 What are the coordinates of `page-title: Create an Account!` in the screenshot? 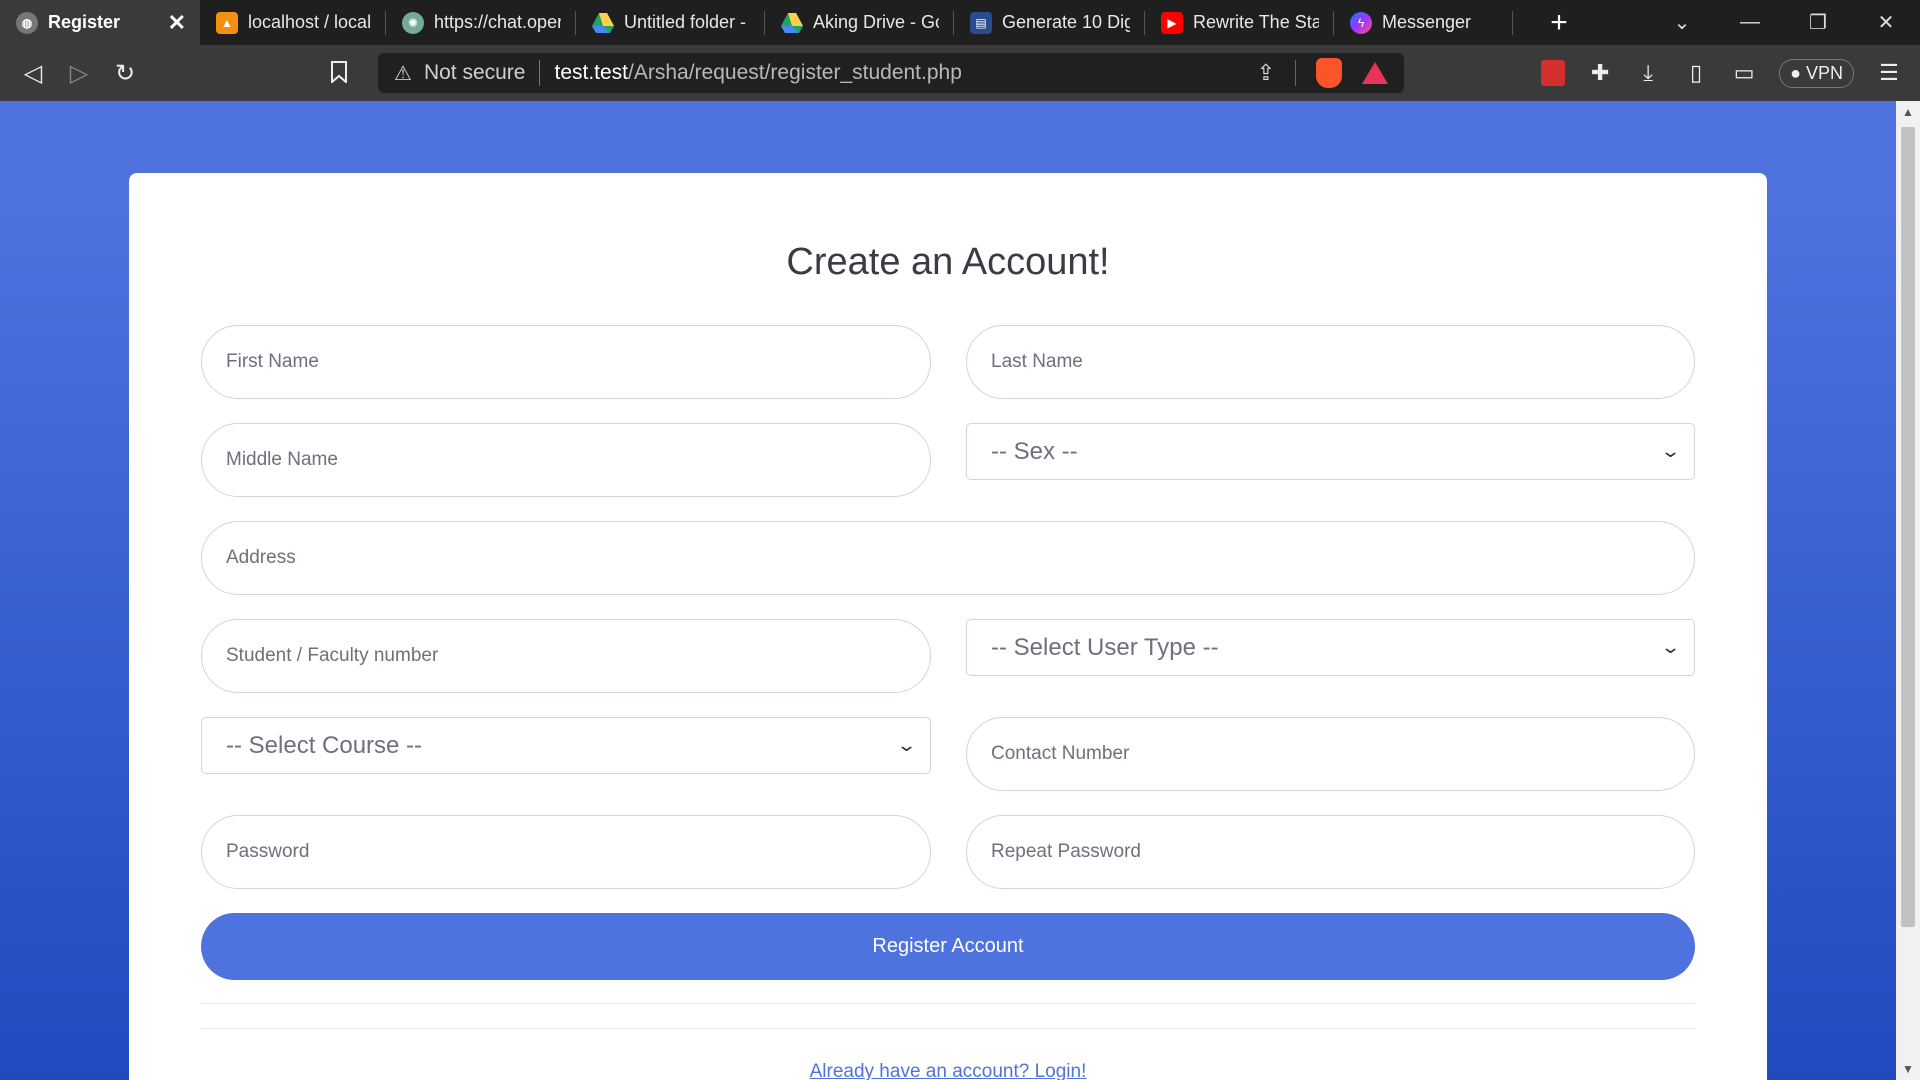 It's located at (948, 262).